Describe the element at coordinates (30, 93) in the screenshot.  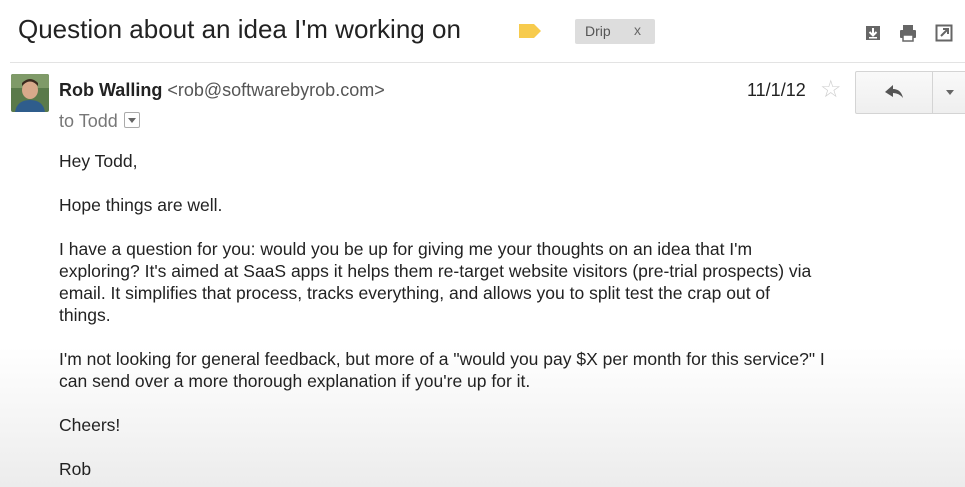
I see `sender-avatar` at that location.